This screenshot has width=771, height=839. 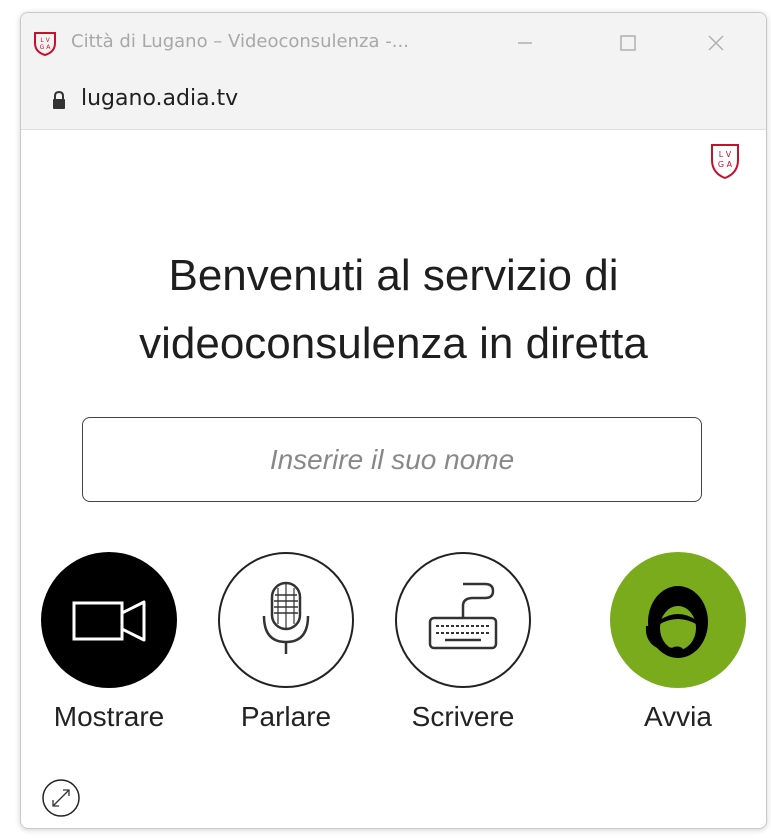 What do you see at coordinates (628, 43) in the screenshot?
I see `maximize-icon` at bounding box center [628, 43].